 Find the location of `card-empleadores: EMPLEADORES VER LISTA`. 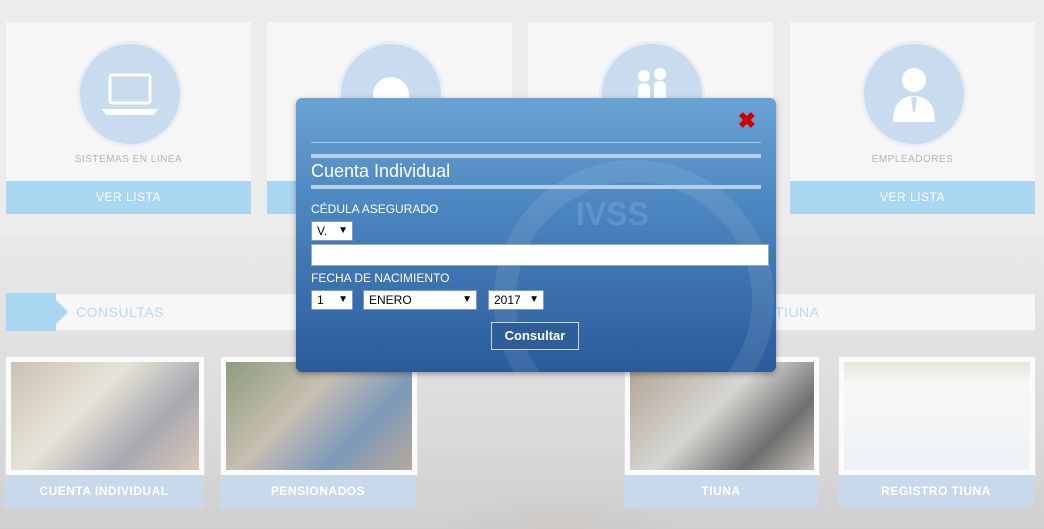

card-empleadores: EMPLEADORES VER LISTA is located at coordinates (912, 118).